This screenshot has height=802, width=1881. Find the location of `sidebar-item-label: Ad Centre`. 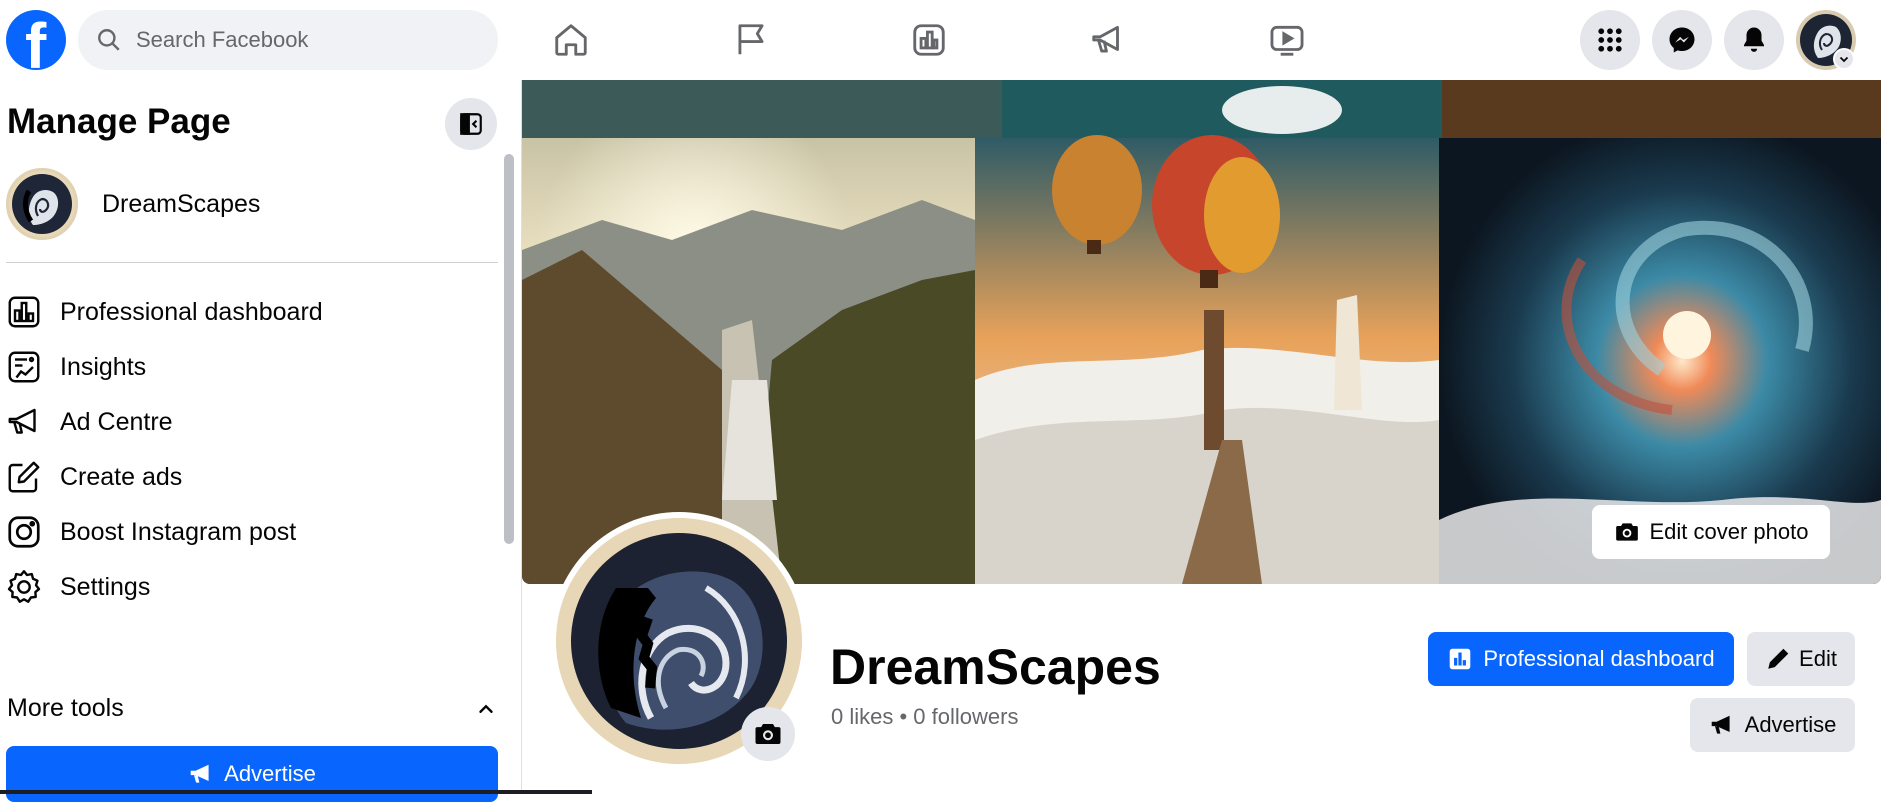

sidebar-item-label: Ad Centre is located at coordinates (116, 421).